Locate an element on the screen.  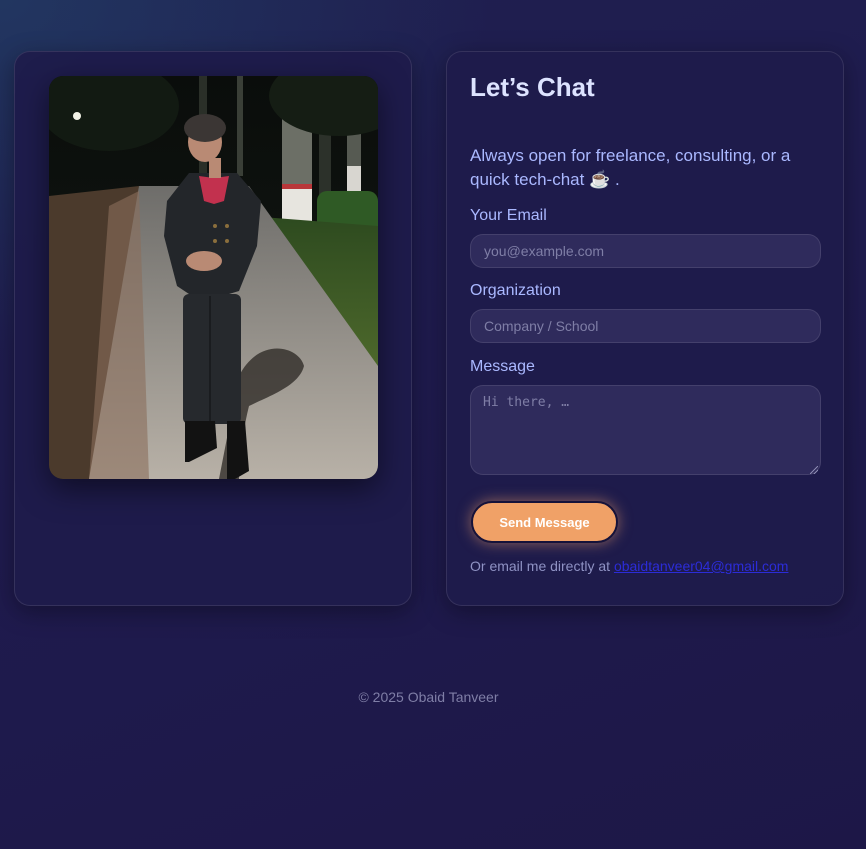
organization-label: Organization is located at coordinates (515, 290).